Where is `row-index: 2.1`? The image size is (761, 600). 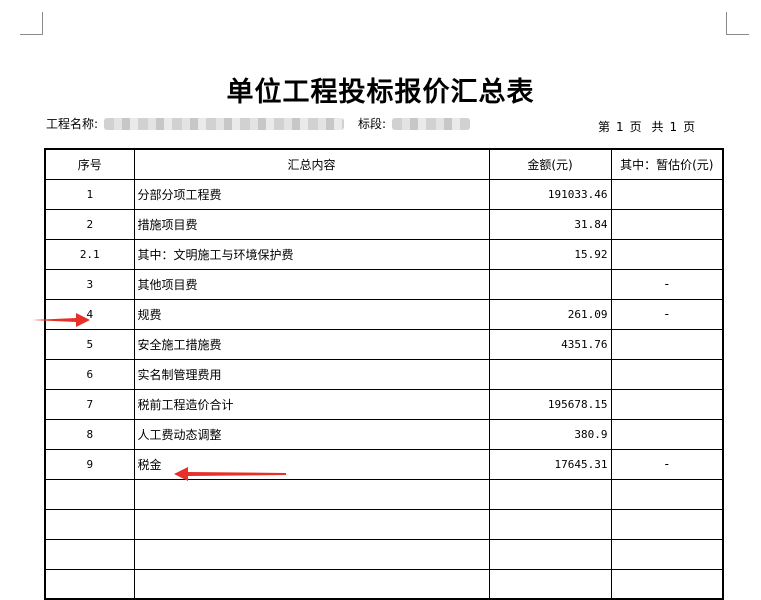
row-index: 2.1 is located at coordinates (89, 254).